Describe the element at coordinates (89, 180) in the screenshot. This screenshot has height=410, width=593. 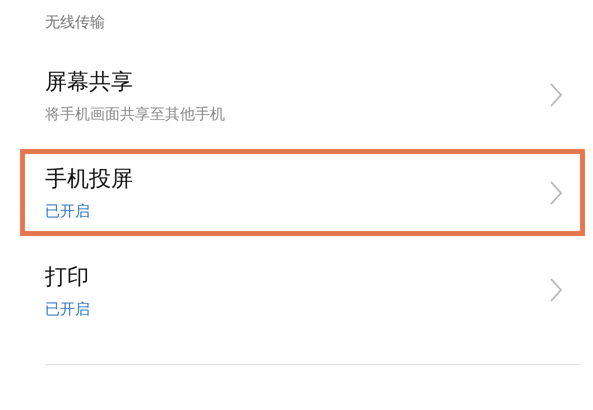
I see `setting-title: 手机投屏` at that location.